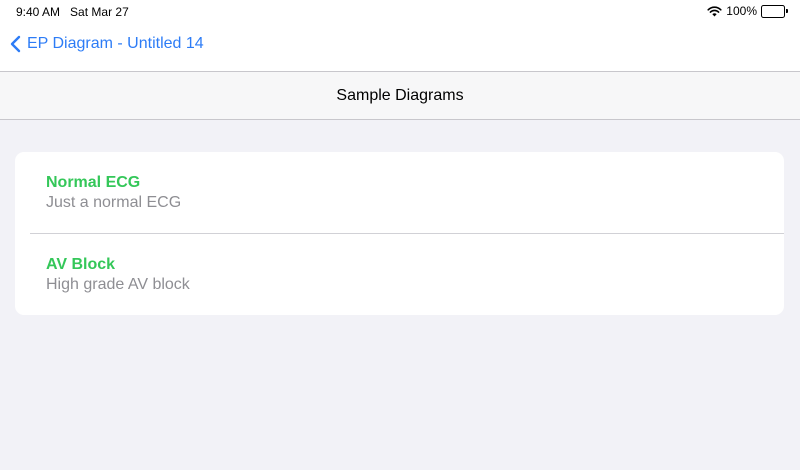 The image size is (800, 470). What do you see at coordinates (774, 11) in the screenshot?
I see `battery-full-icon` at bounding box center [774, 11].